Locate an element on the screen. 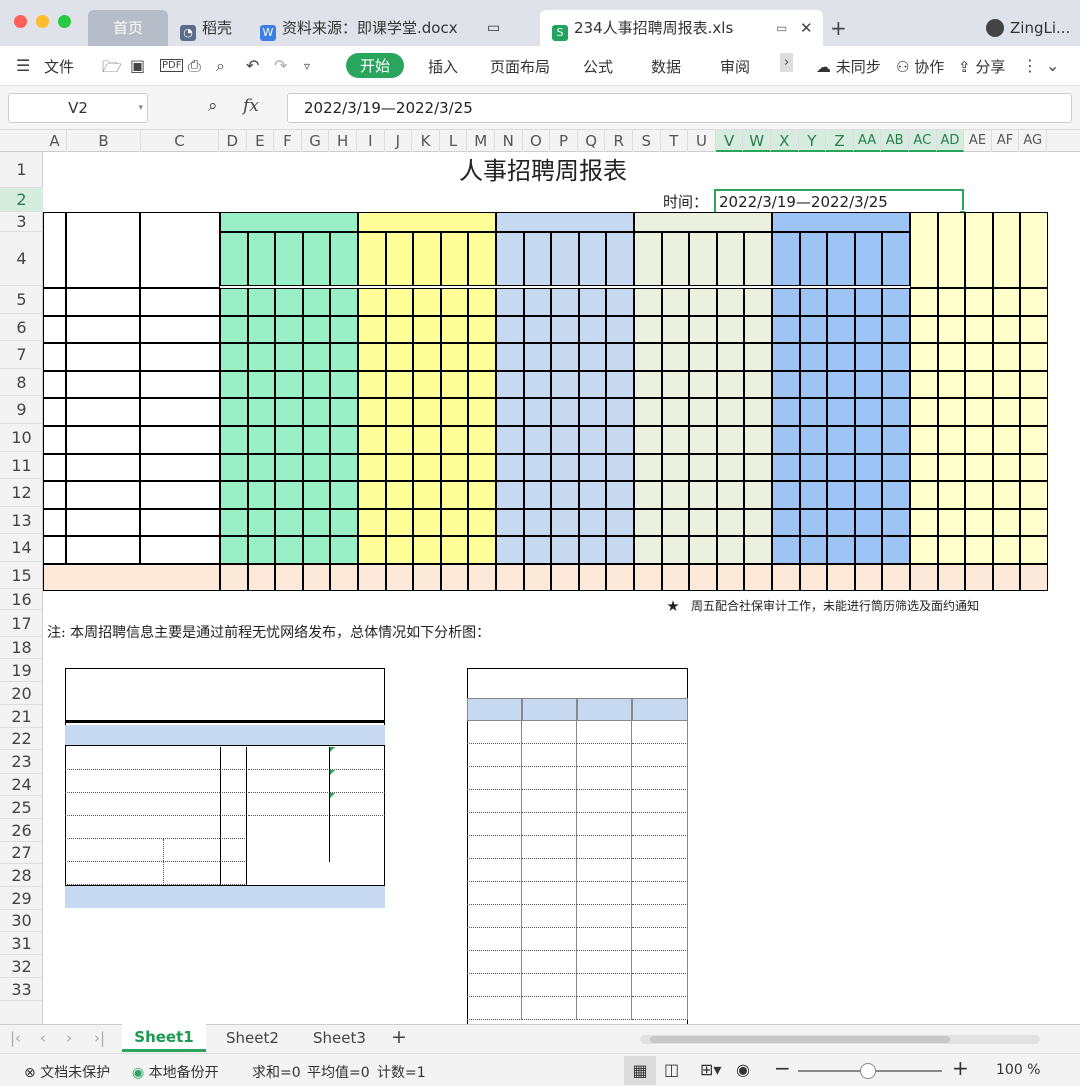 This screenshot has height=1086, width=1080. sheet-tab-1: Sheet1 is located at coordinates (164, 1038).